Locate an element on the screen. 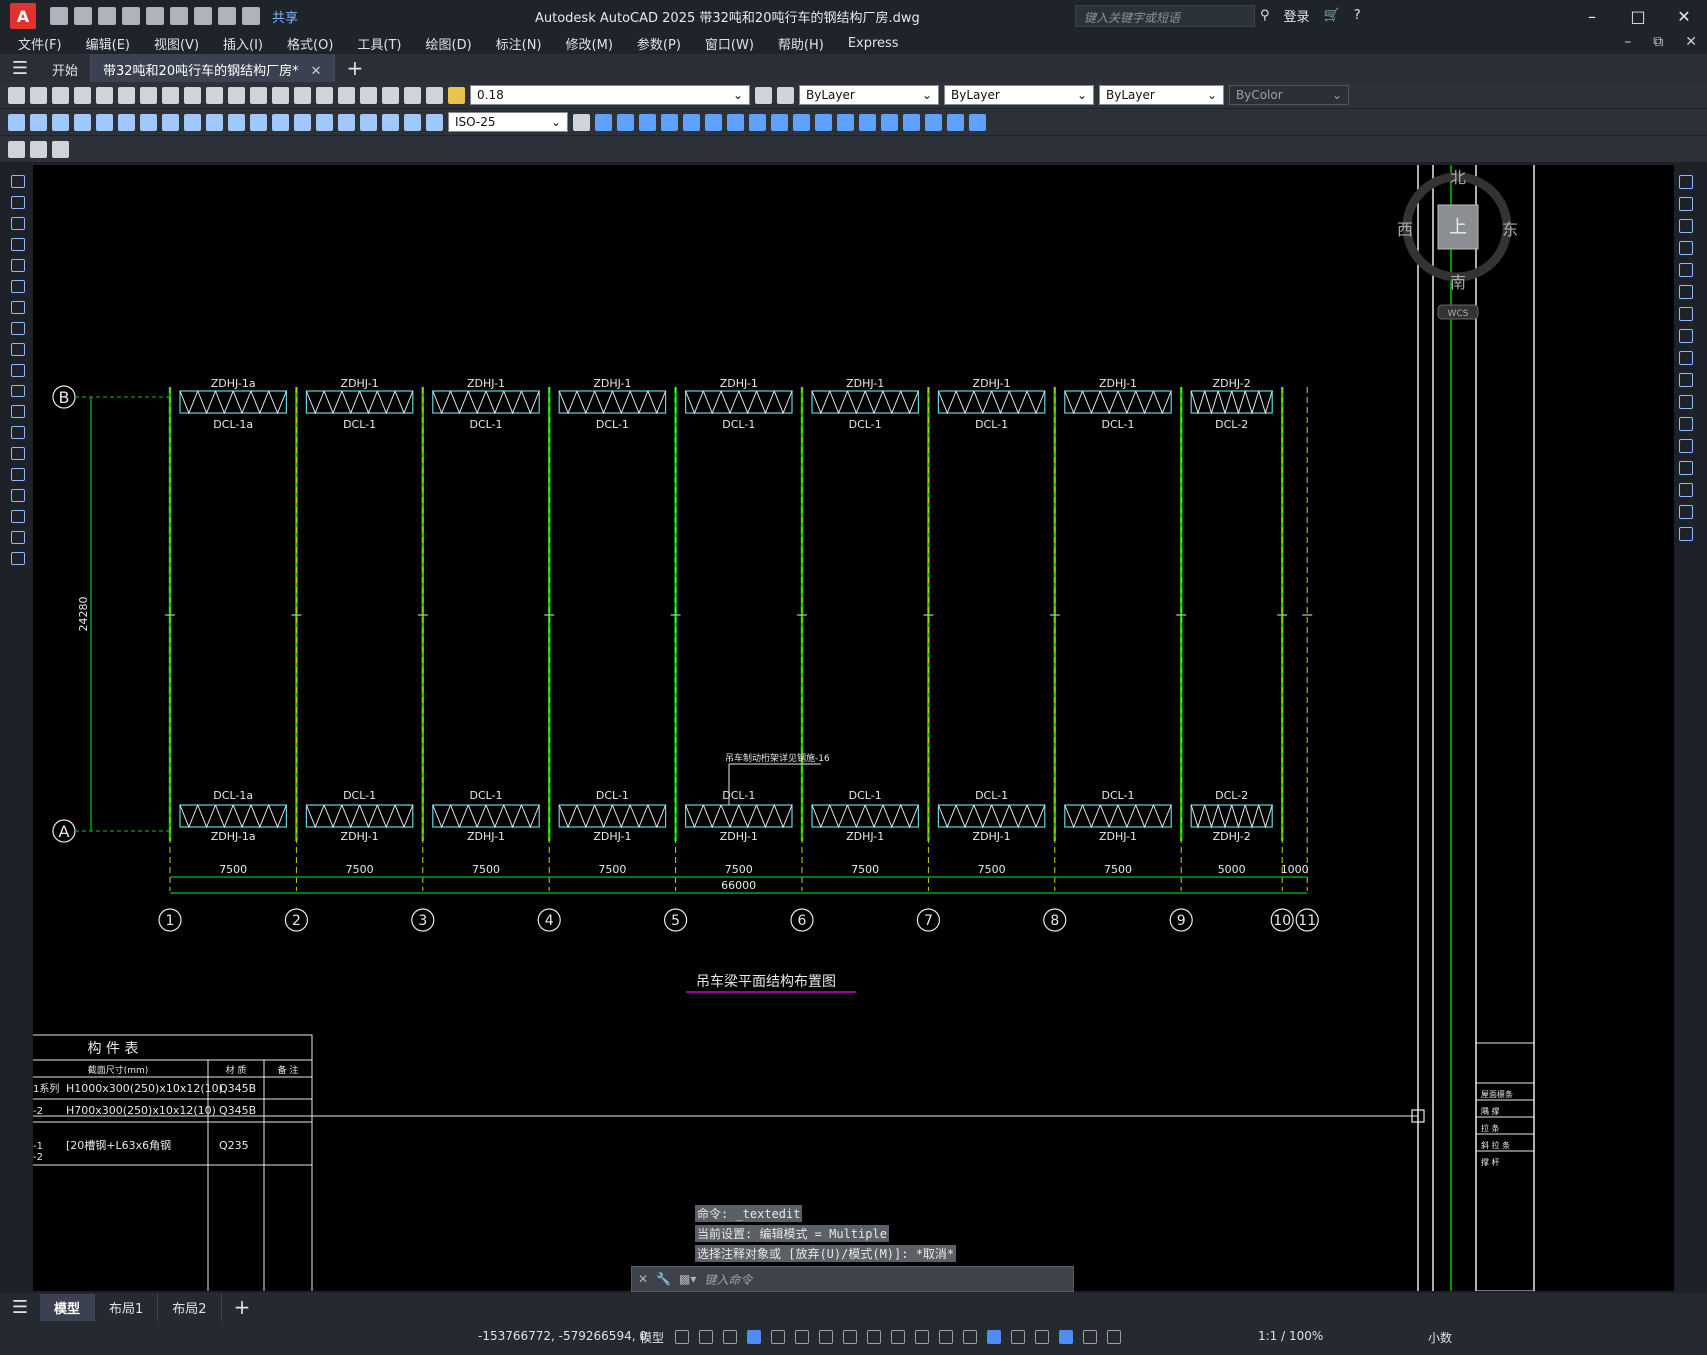 This screenshot has width=1707, height=1355. slice-icon is located at coordinates (889, 122).